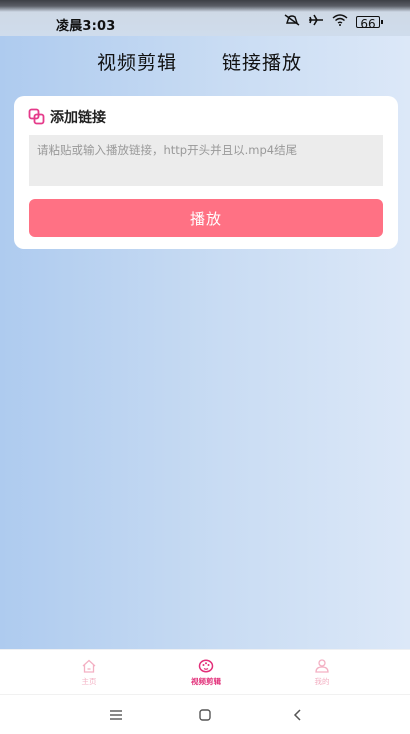 The width and height of the screenshot is (410, 734). Describe the element at coordinates (206, 160) in the screenshot. I see `link-input: 请粘贴或输入播放链接，http开头并且以.mp4结尾` at that location.